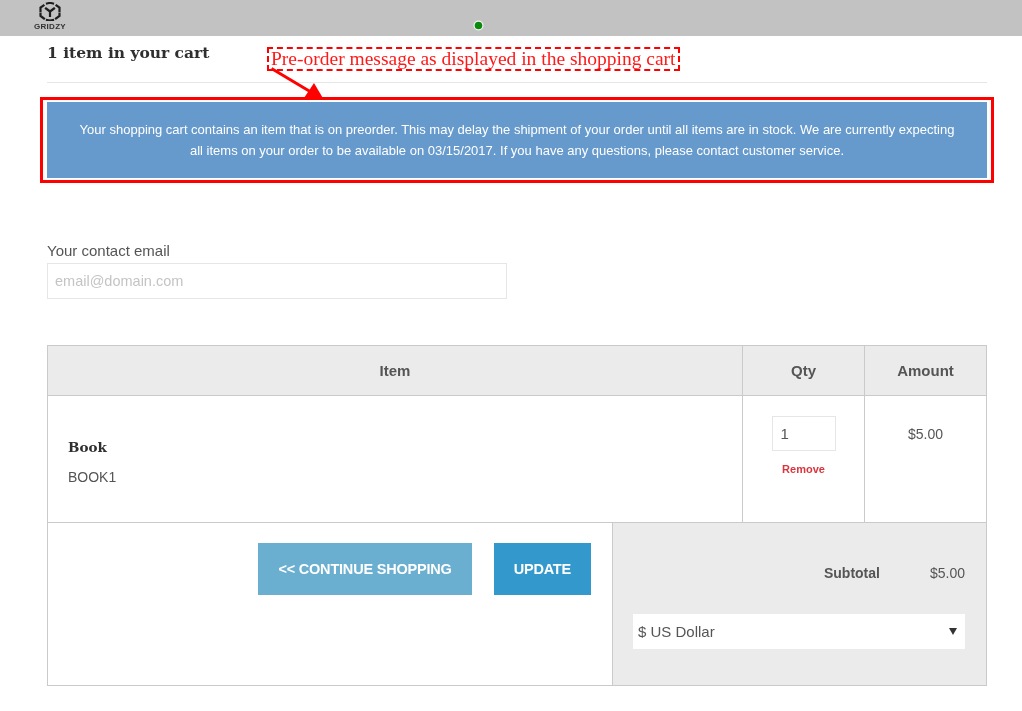  Describe the element at coordinates (803, 370) in the screenshot. I see `column-header: Qty` at that location.